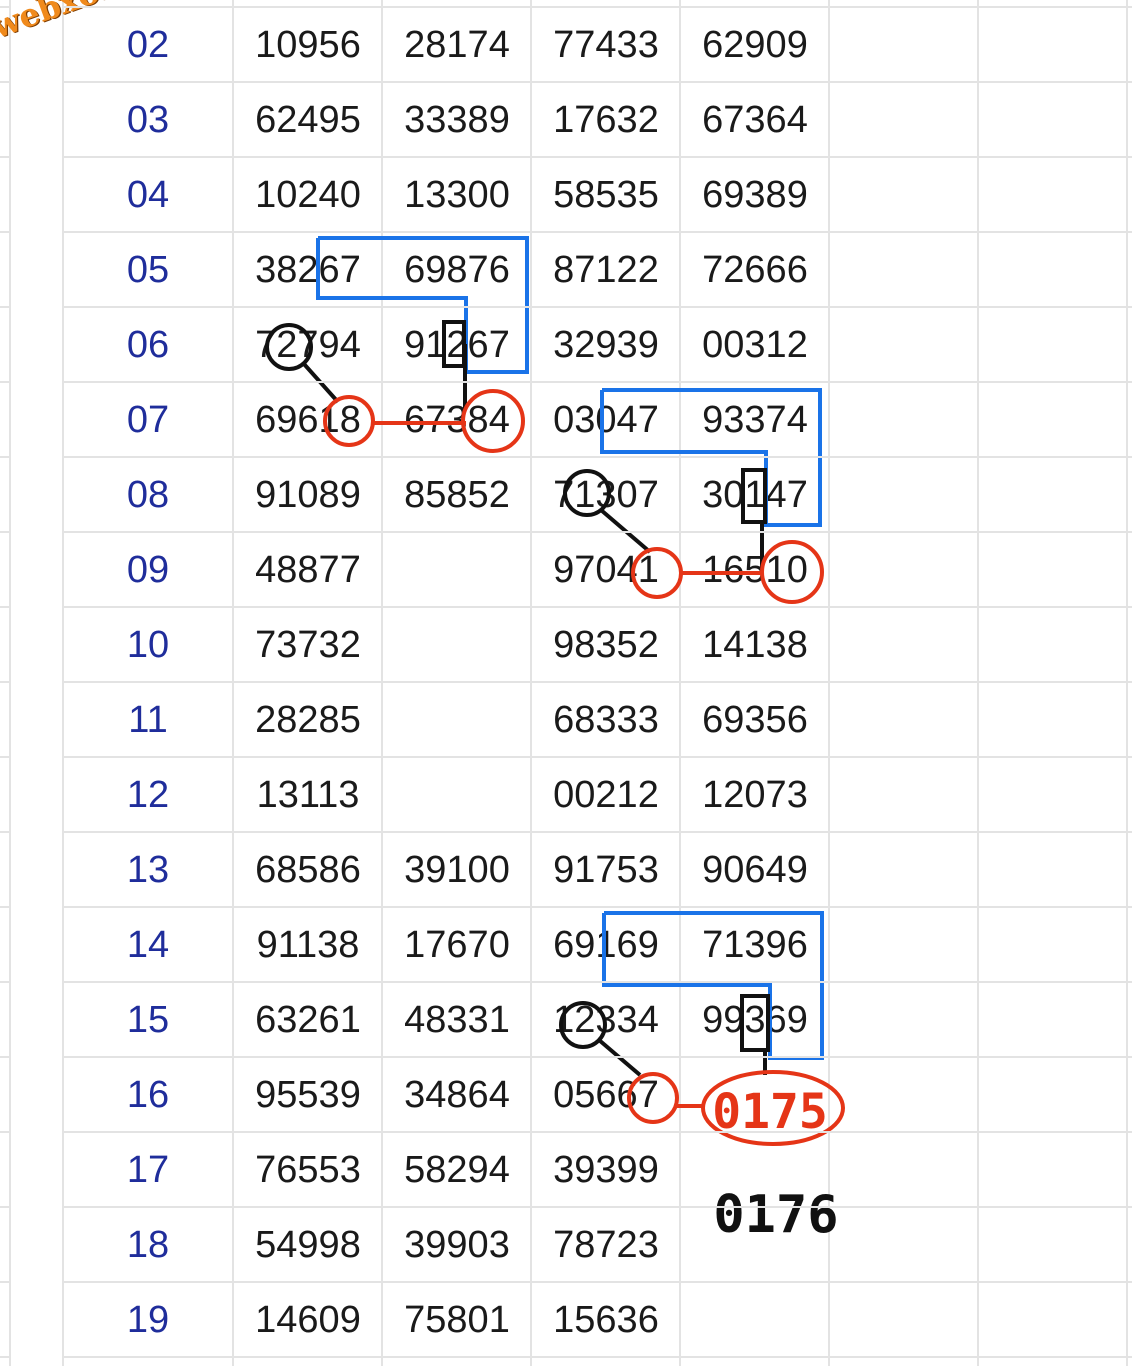 The width and height of the screenshot is (1132, 1366). What do you see at coordinates (457, 1318) in the screenshot?
I see `prize-cell: 75801` at bounding box center [457, 1318].